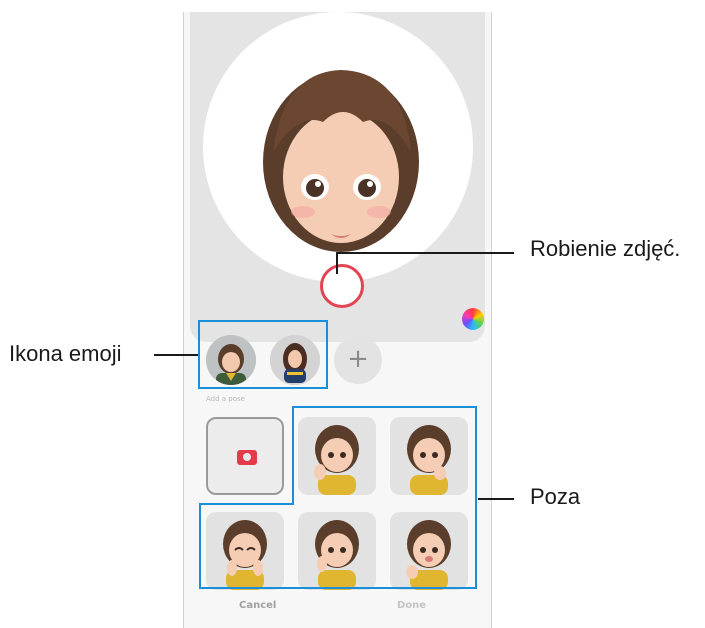  Describe the element at coordinates (496, 499) in the screenshot. I see `pose-leader-line` at that location.